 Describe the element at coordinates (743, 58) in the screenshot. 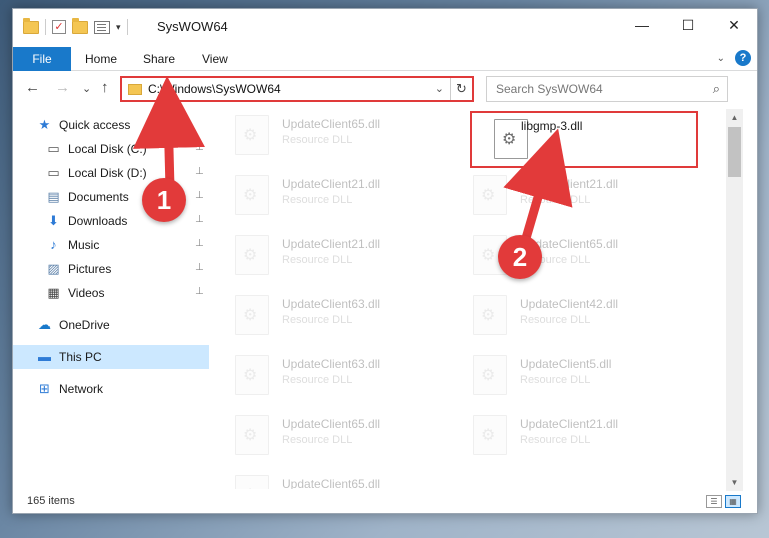

I see `help-icon: ?` at that location.